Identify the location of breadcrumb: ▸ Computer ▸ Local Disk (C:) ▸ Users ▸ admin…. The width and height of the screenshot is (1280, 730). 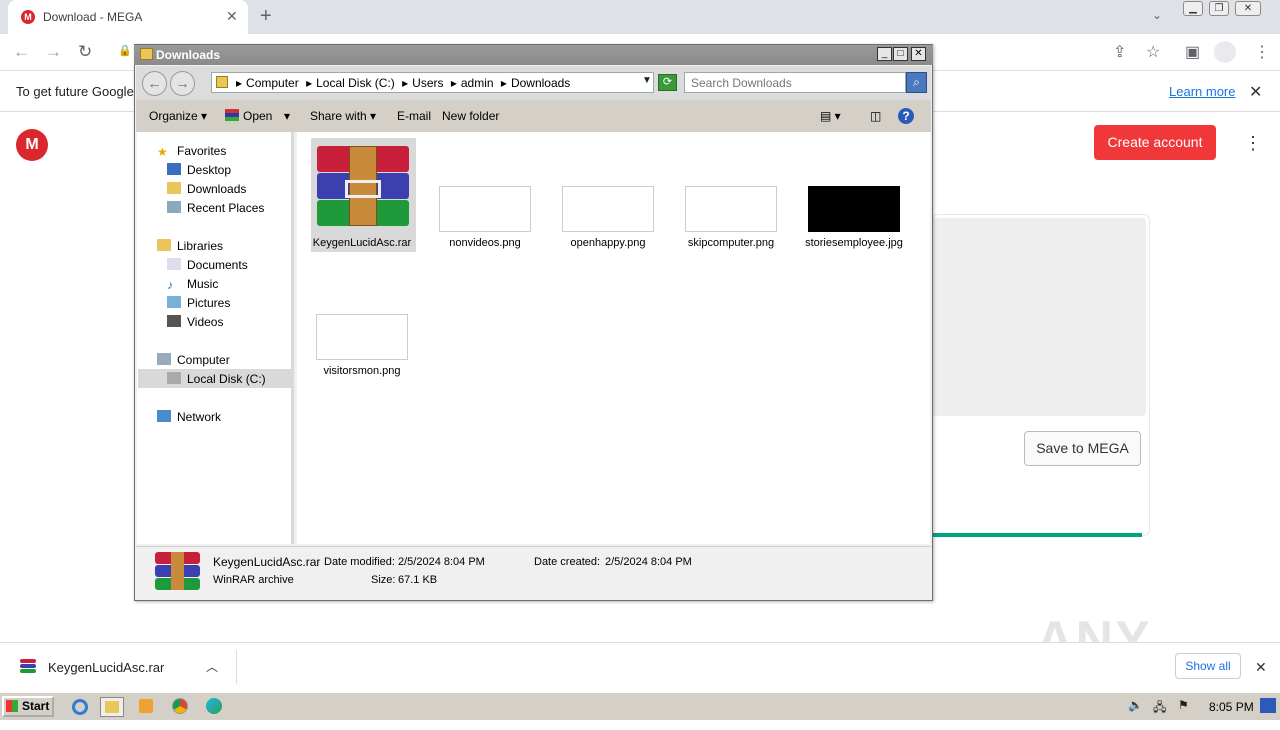
(405, 83).